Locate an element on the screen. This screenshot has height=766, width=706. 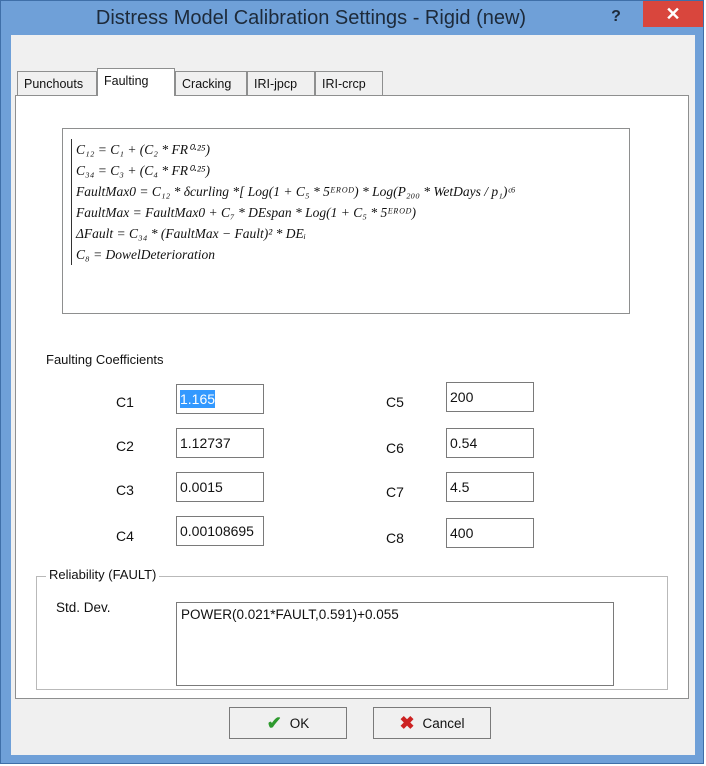
x-icon: ✖ is located at coordinates (407, 722).